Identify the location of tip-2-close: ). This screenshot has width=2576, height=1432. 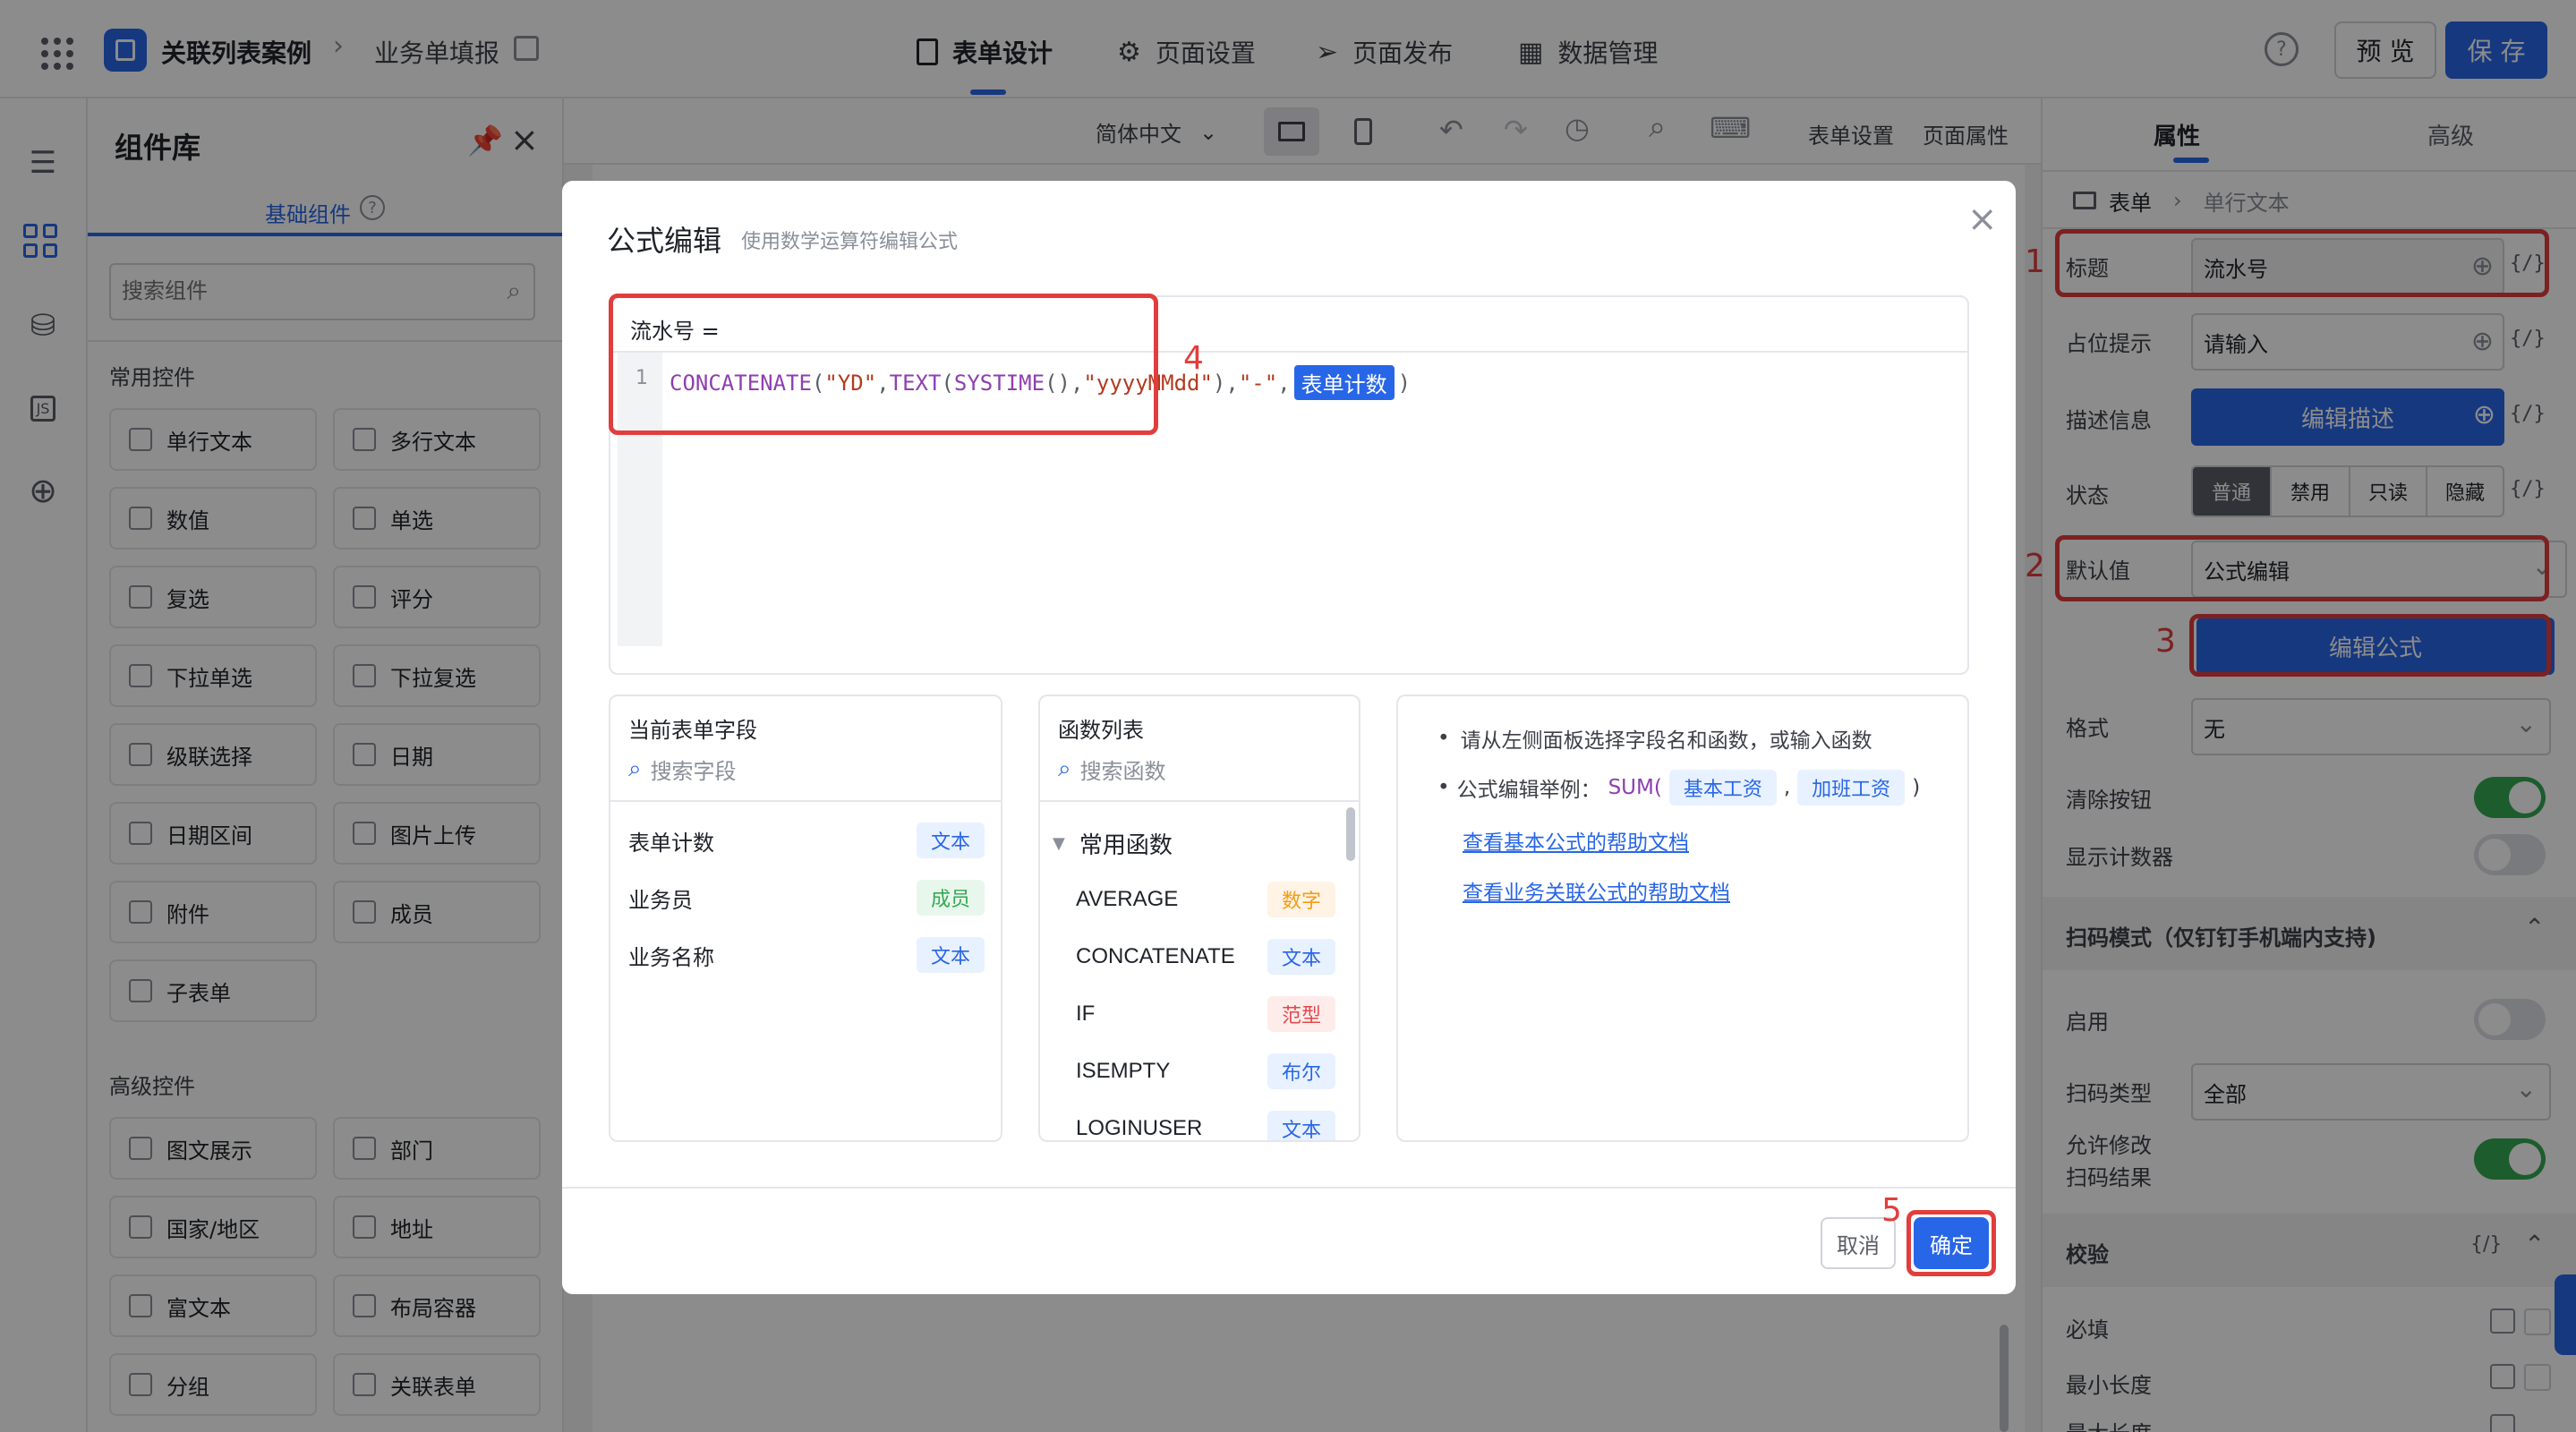
(1916, 787).